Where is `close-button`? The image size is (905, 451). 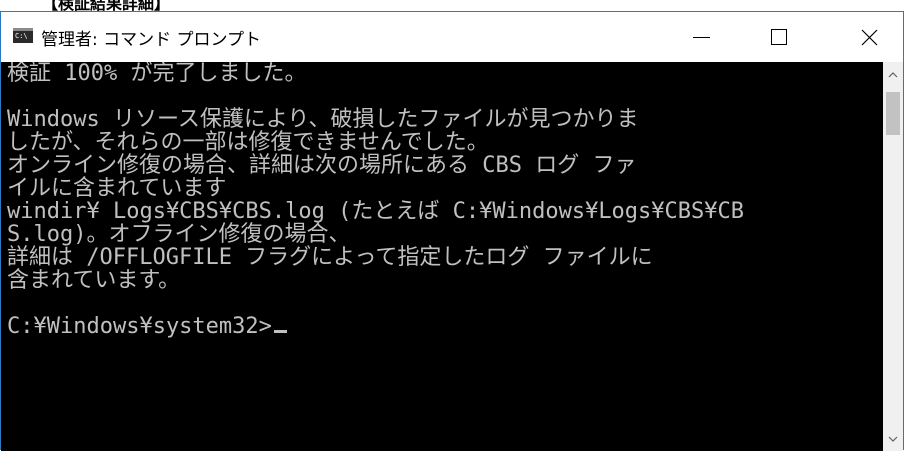
close-button is located at coordinates (869, 37).